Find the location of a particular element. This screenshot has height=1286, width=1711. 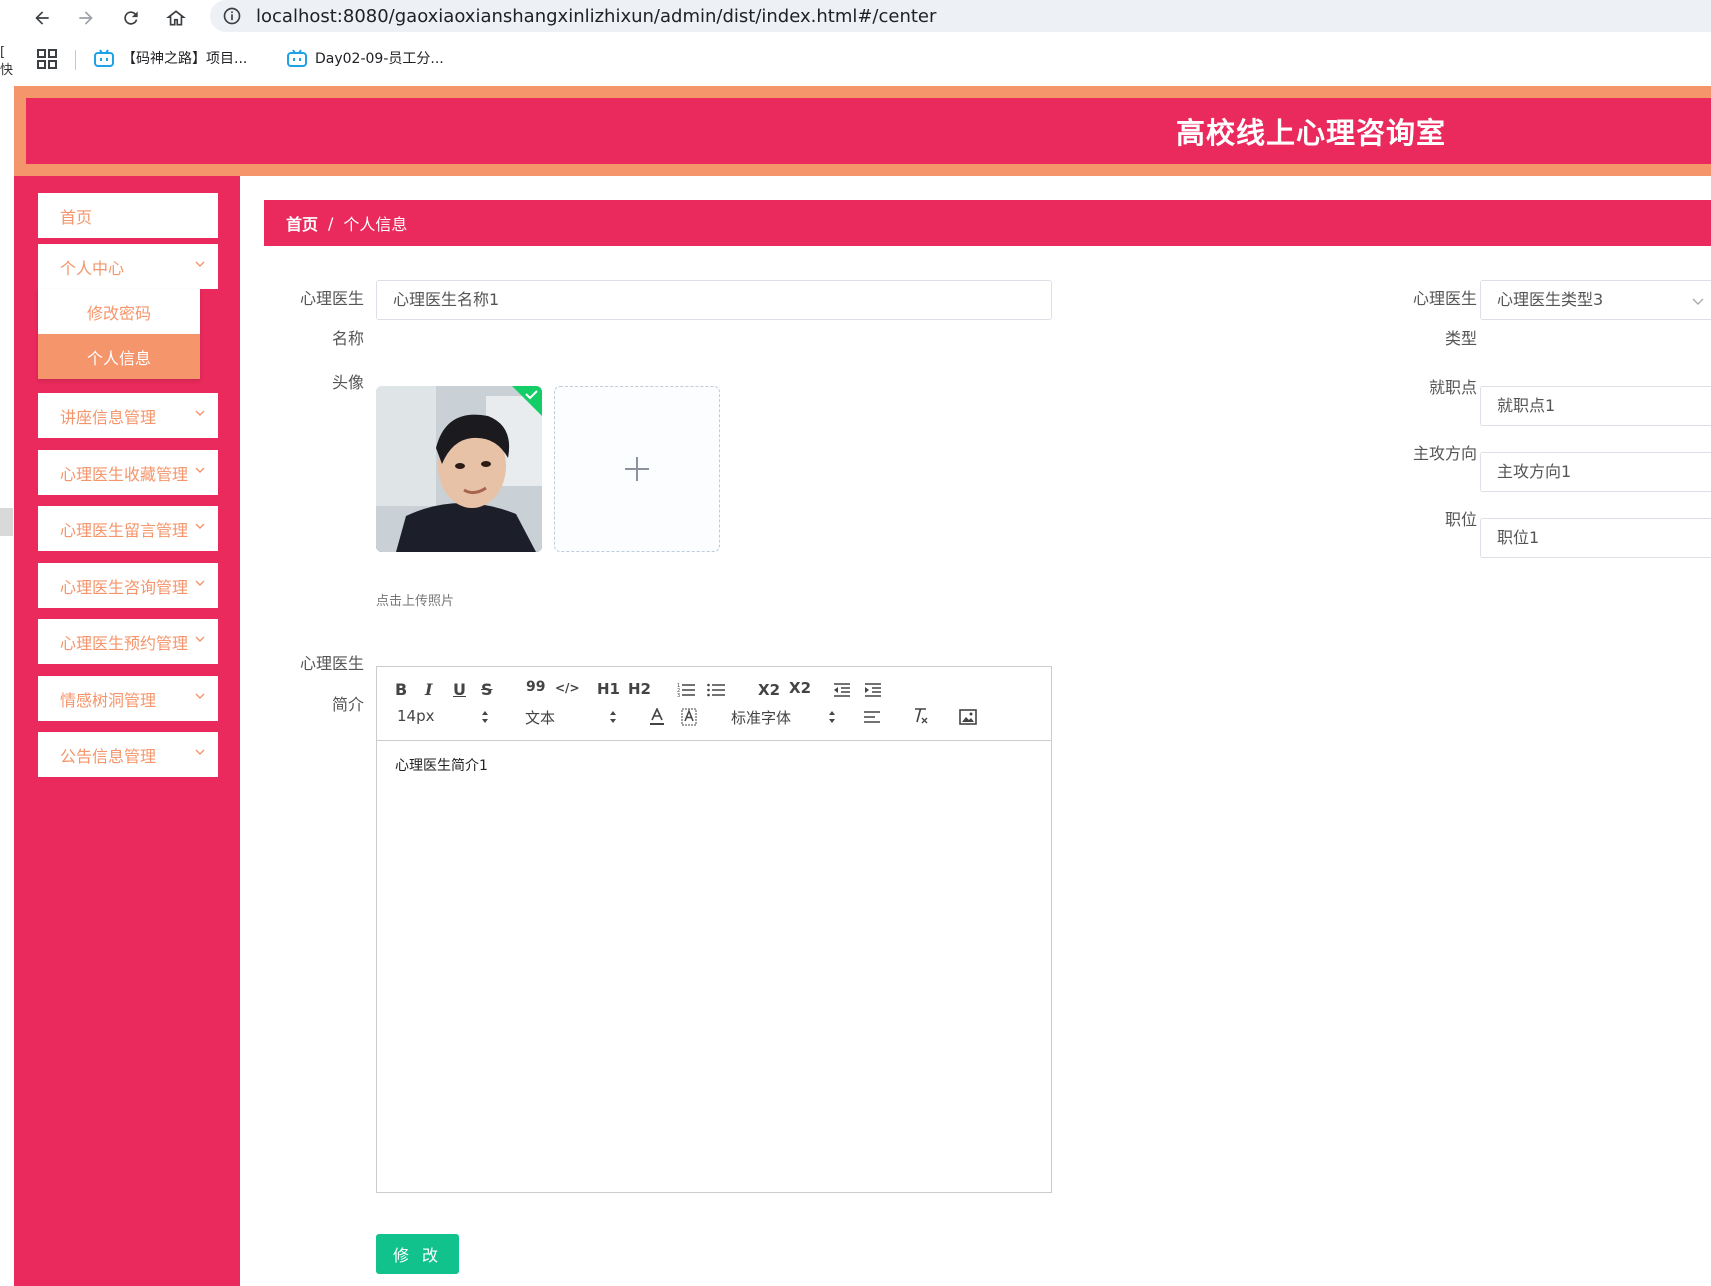

bold-button: B is located at coordinates (401, 689).